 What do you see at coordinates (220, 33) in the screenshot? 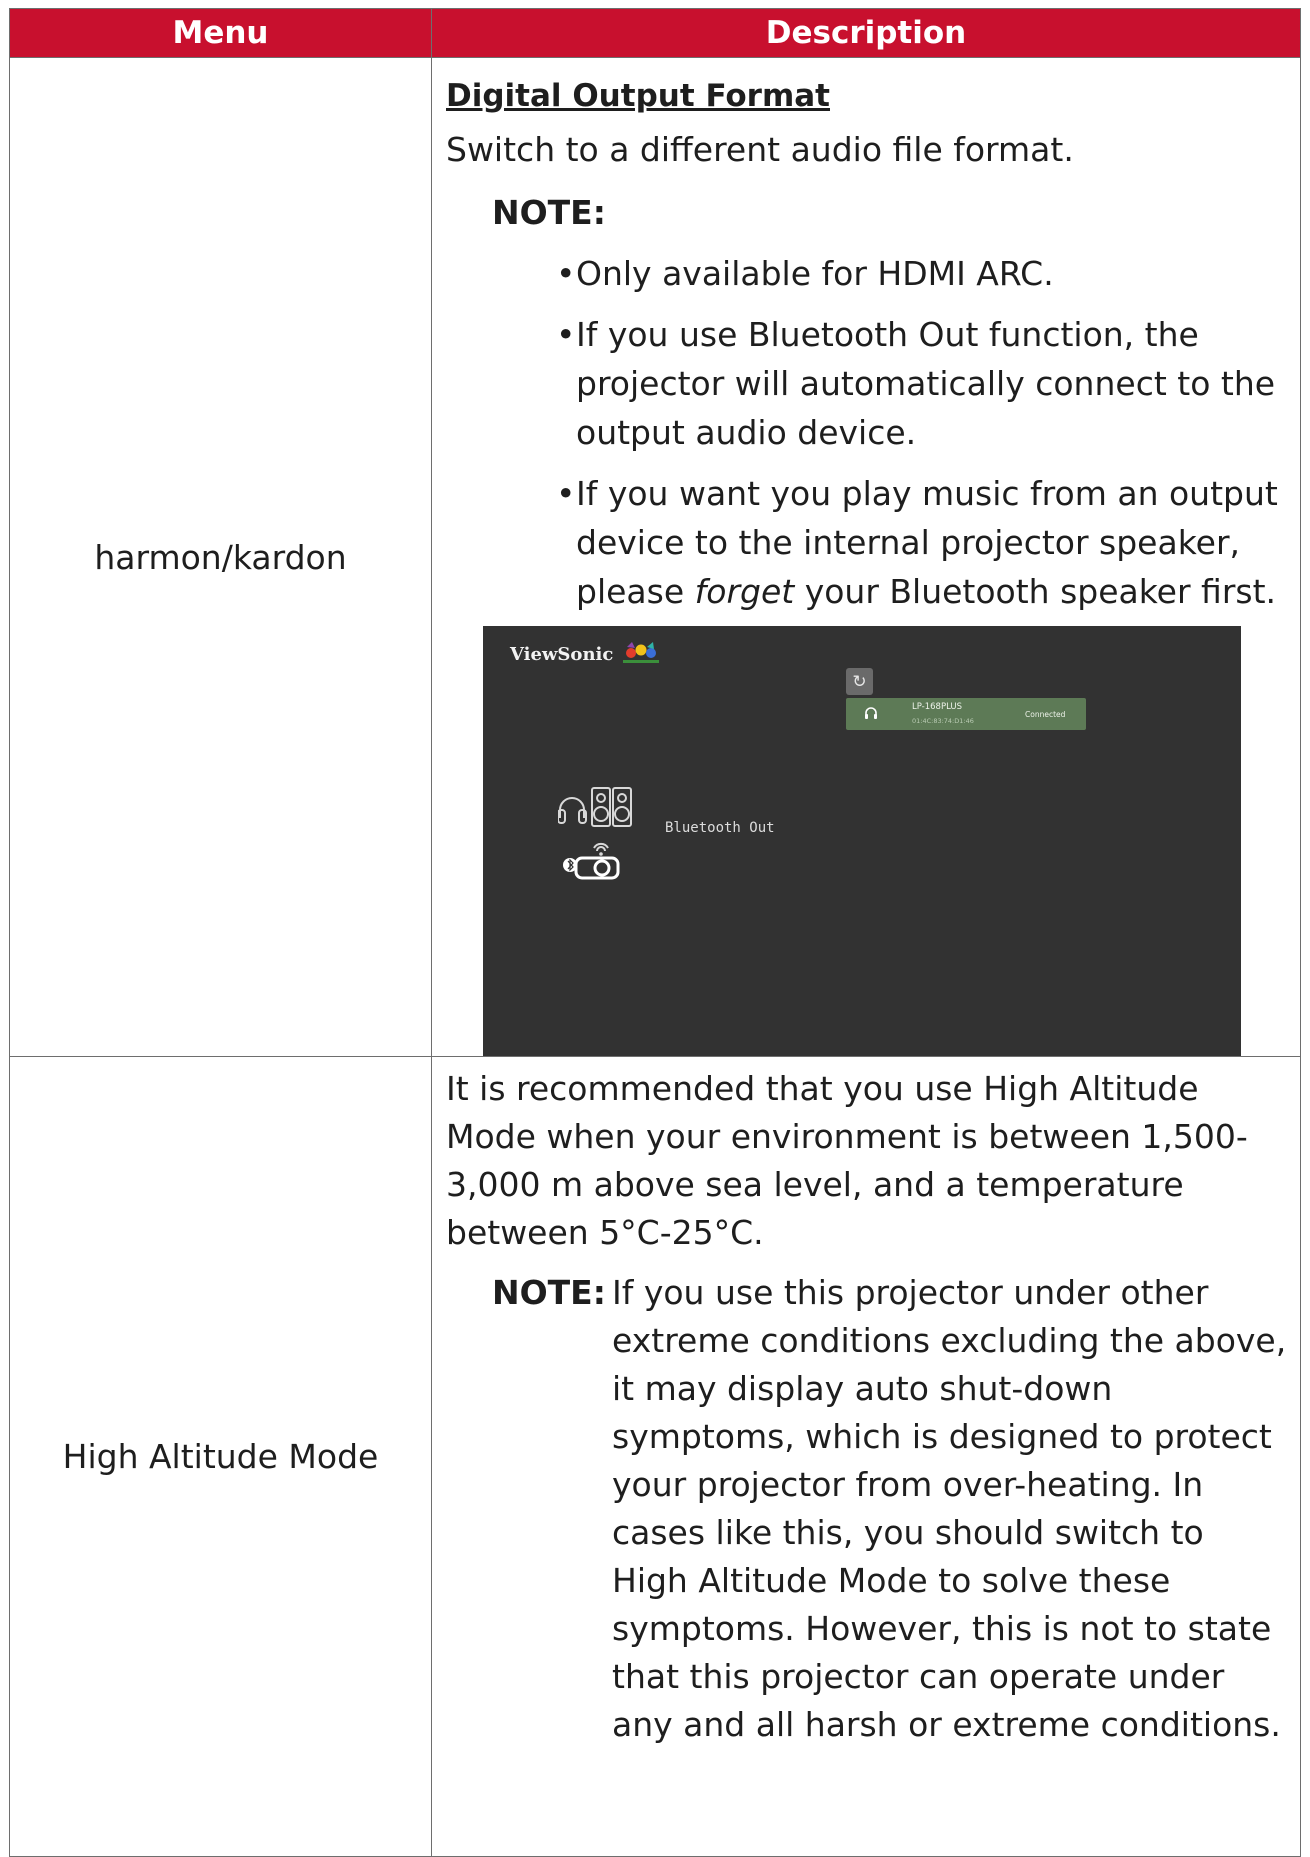
I see `header-menu: Menu` at bounding box center [220, 33].